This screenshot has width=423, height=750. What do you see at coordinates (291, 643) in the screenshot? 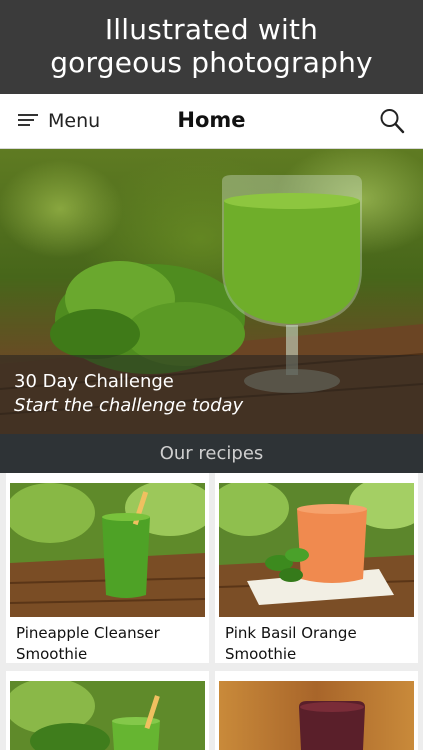
I see `recipe-name: Pink Basil Orange Smoothie` at bounding box center [291, 643].